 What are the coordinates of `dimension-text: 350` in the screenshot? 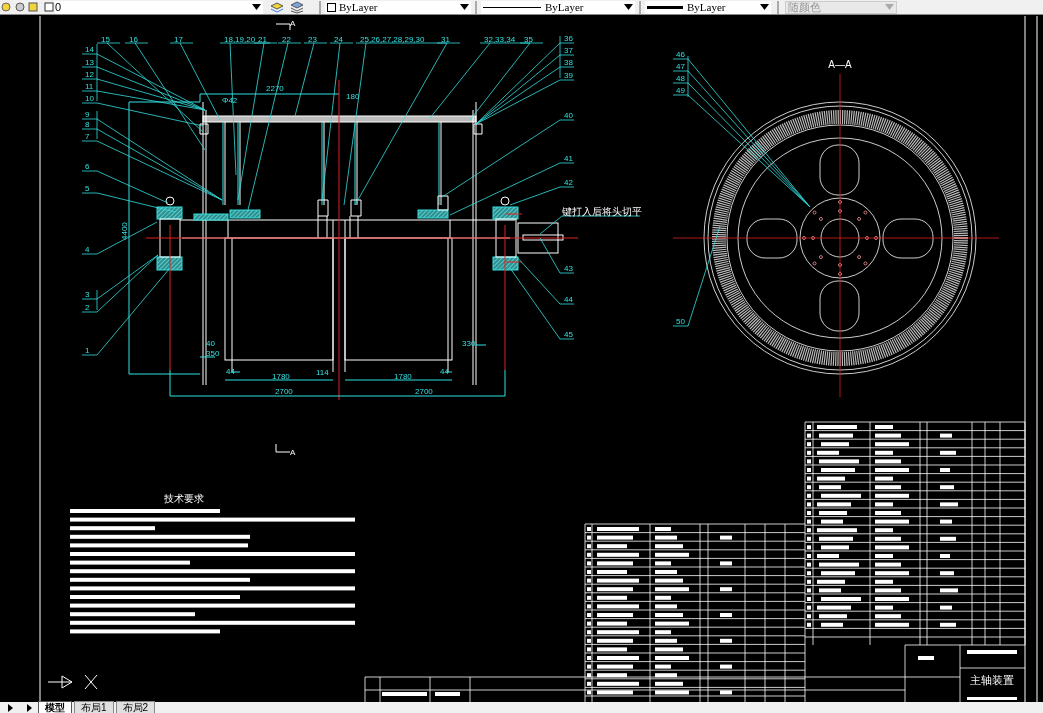 It's located at (213, 353).